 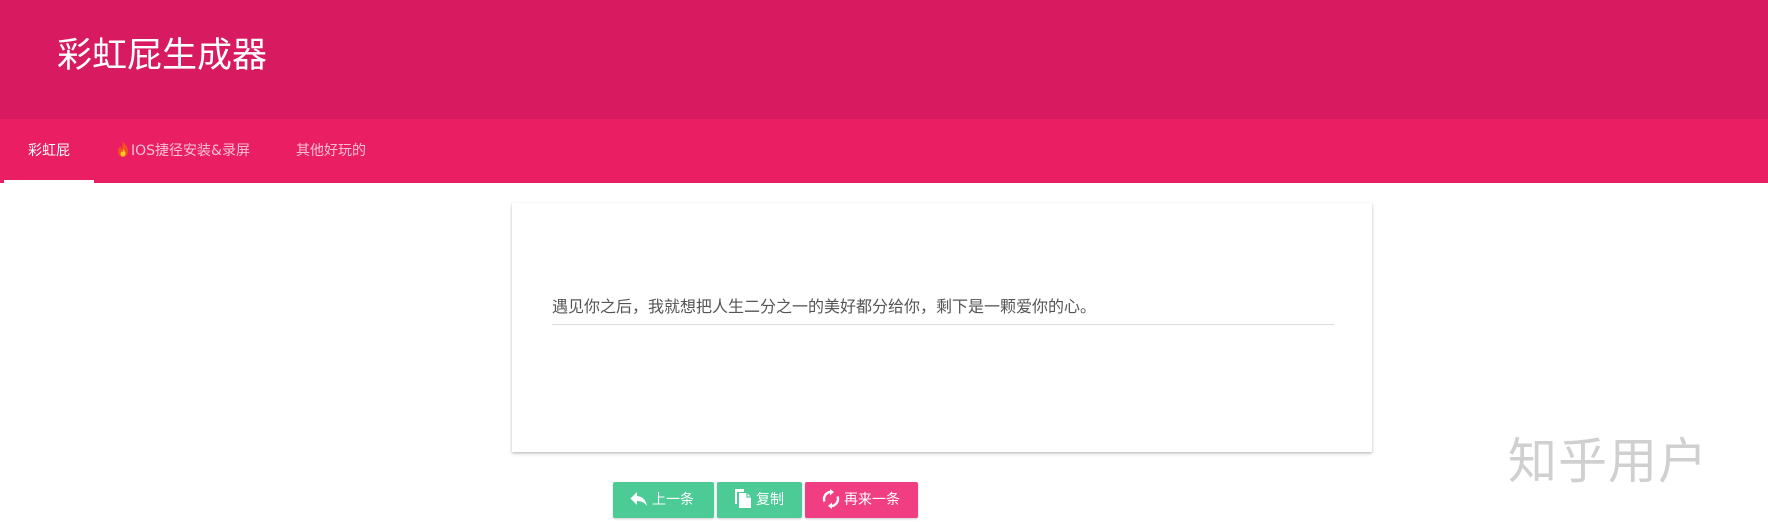 What do you see at coordinates (831, 498) in the screenshot?
I see `refresh-icon` at bounding box center [831, 498].